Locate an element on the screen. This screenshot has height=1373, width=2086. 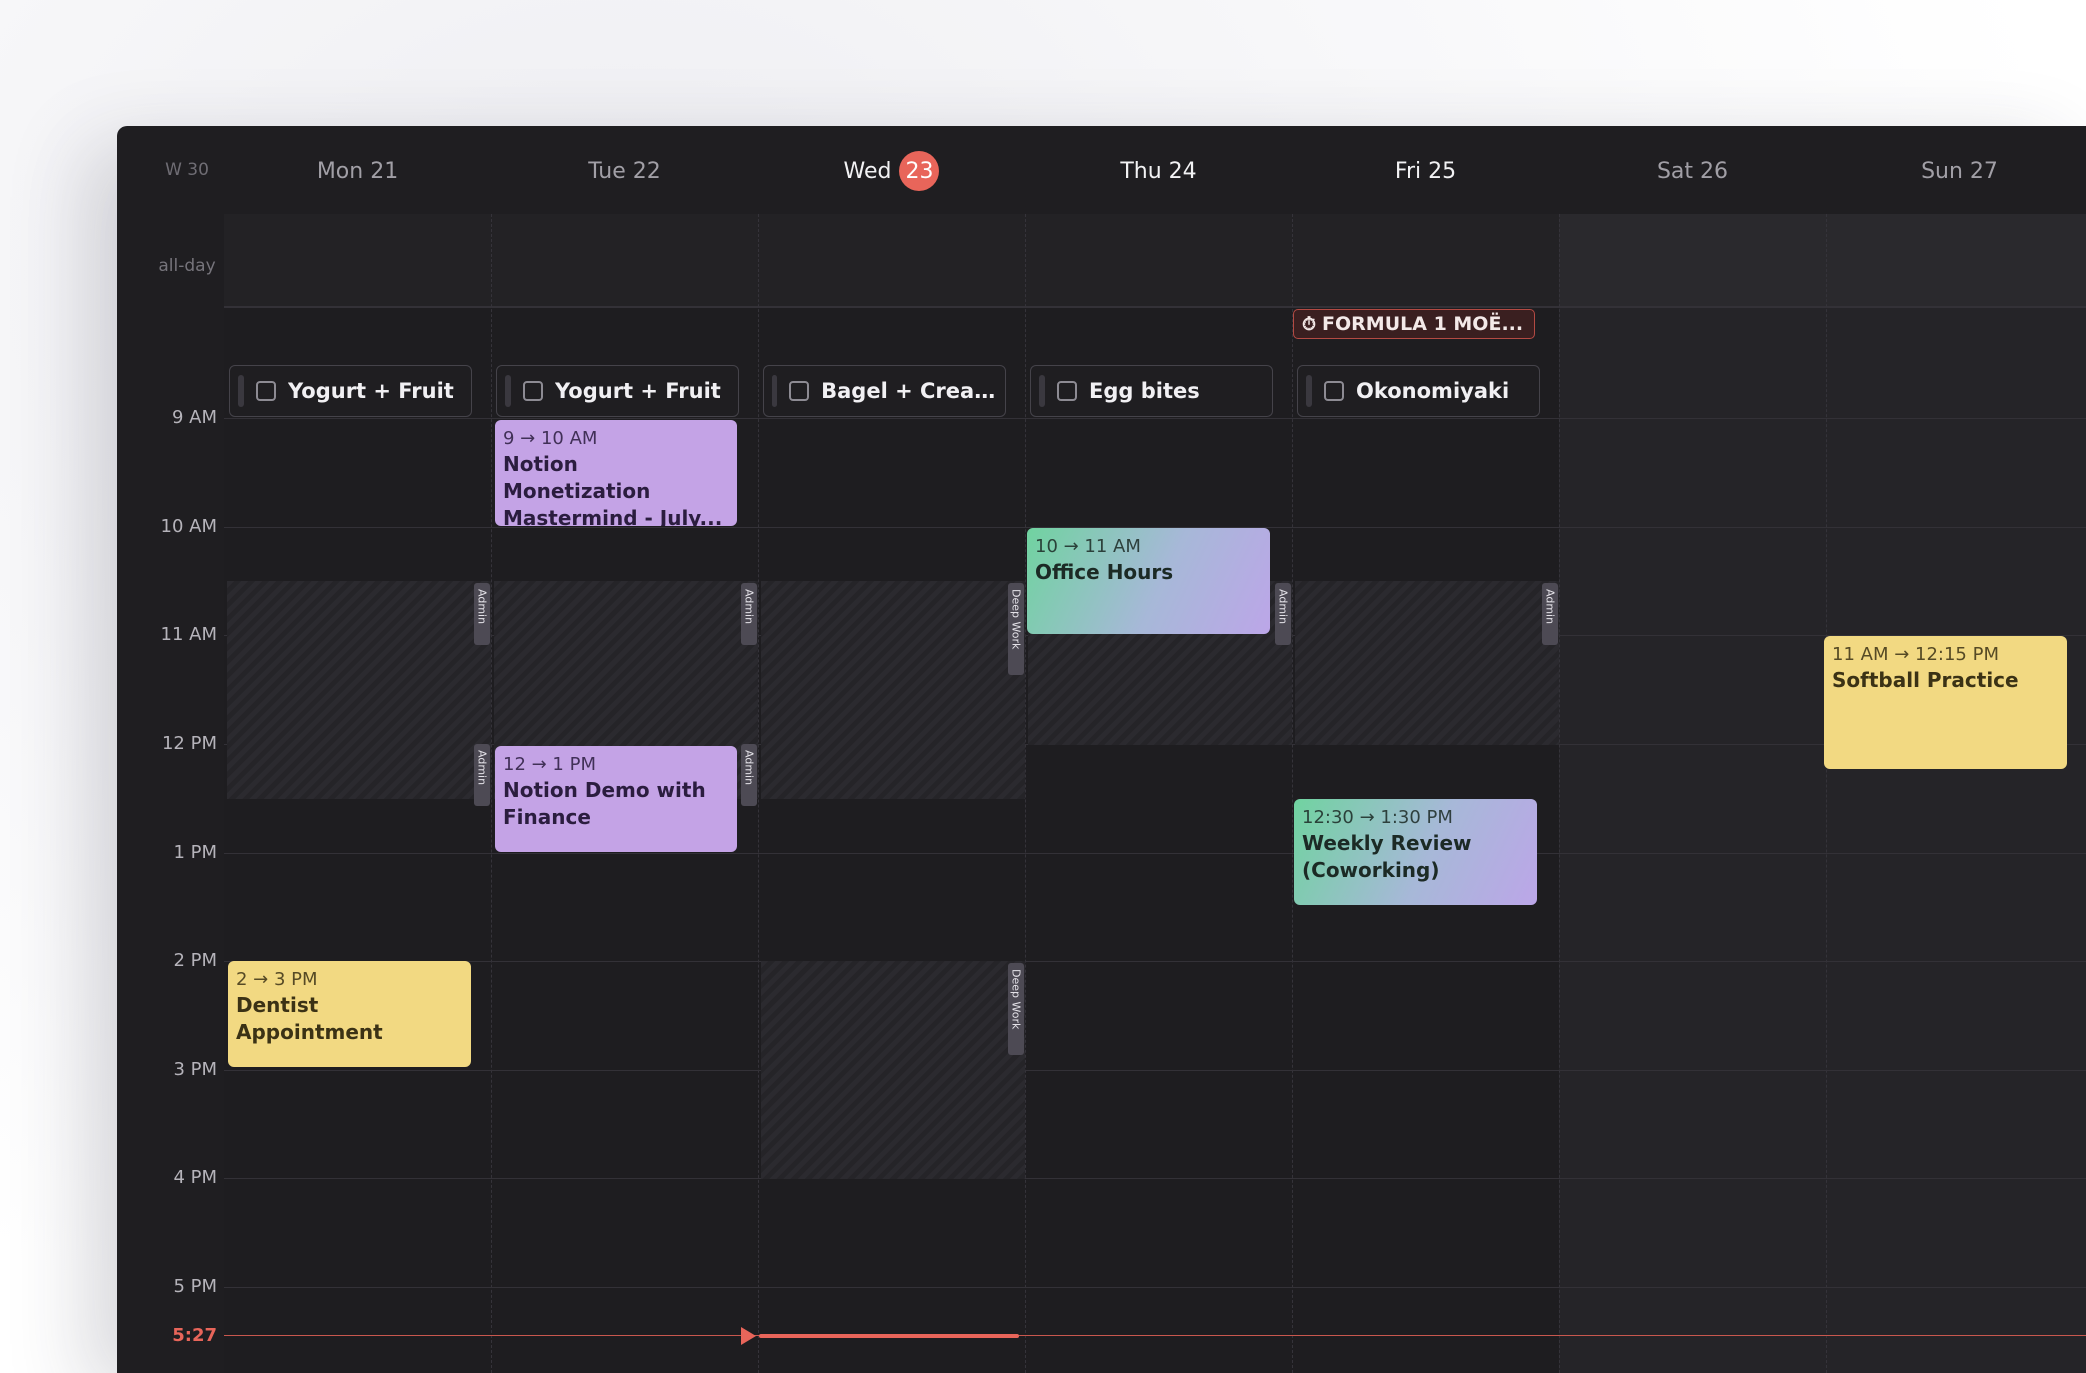
day-column-sun is located at coordinates (1956, 793).